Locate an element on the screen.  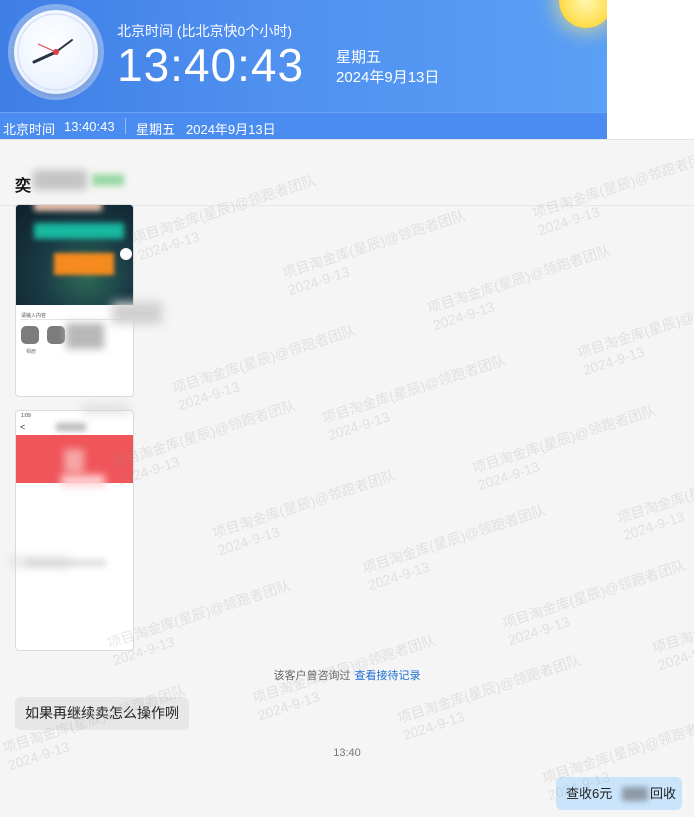
strip-weekday: 星期五 is located at coordinates (156, 129).